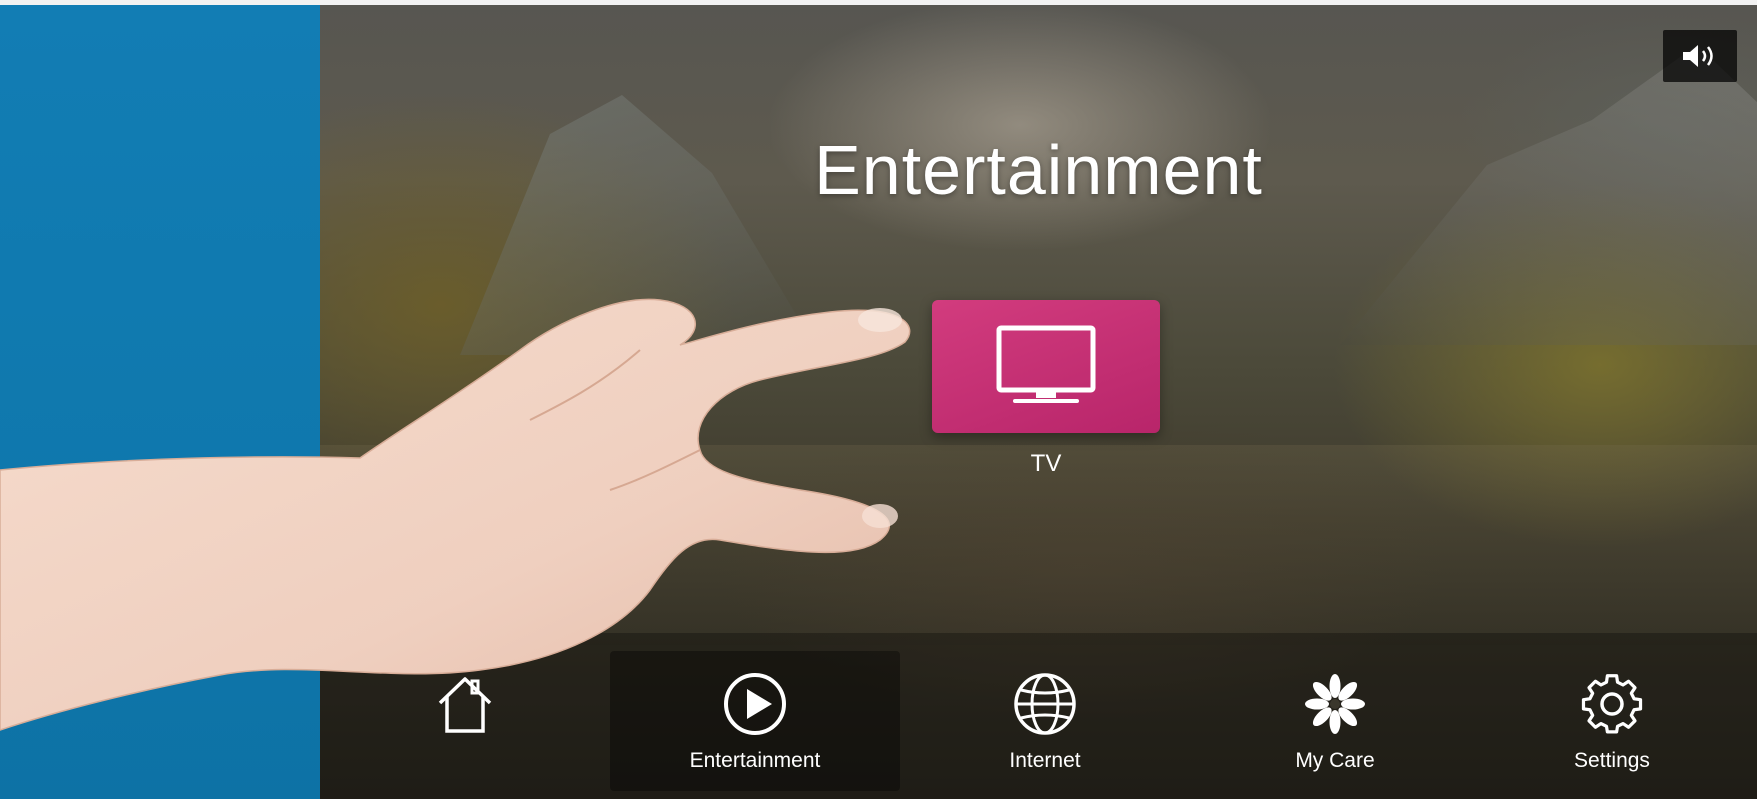 This screenshot has height=799, width=1757. I want to click on nav-my-care: My Care, so click(1335, 721).